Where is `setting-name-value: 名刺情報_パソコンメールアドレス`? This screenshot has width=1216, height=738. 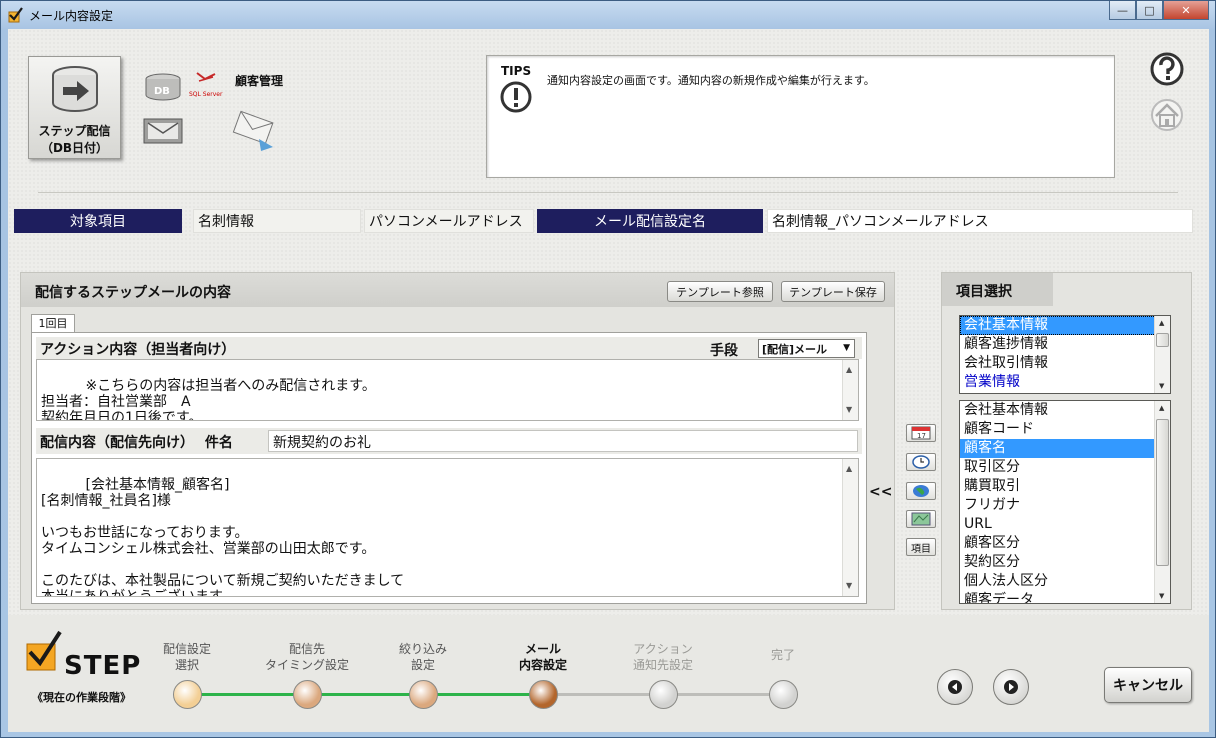 setting-name-value: 名刺情報_パソコンメールアドレス is located at coordinates (980, 221).